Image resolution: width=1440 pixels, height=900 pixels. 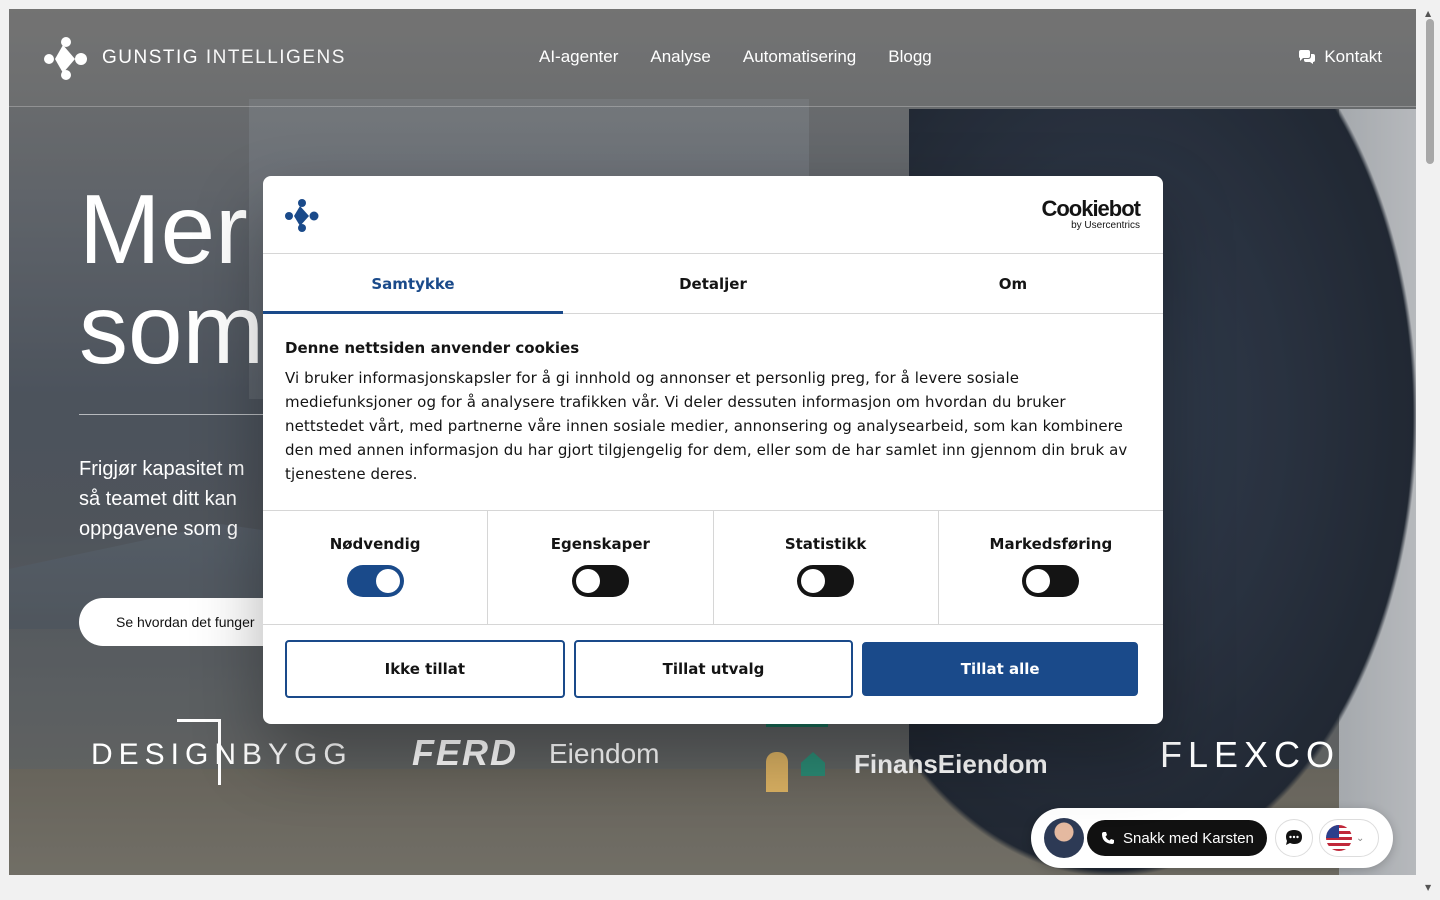 I want to click on hero-title: Mer som, so click(x=171, y=279).